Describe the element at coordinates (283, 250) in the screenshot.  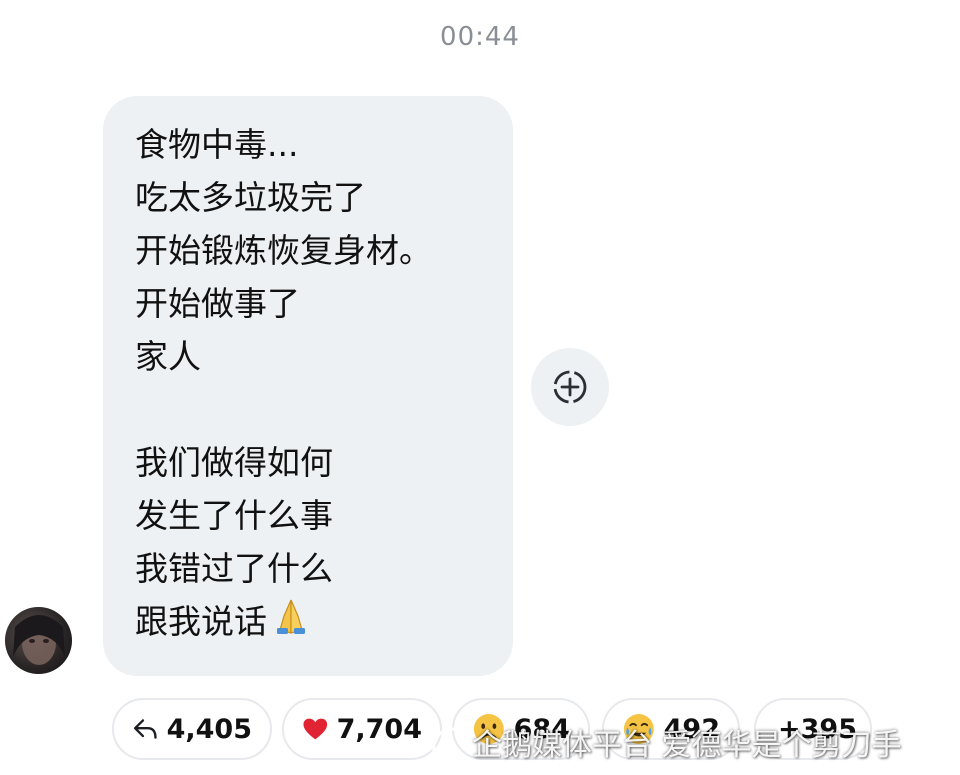
I see `message-line: 开始锻炼恢复身材。` at that location.